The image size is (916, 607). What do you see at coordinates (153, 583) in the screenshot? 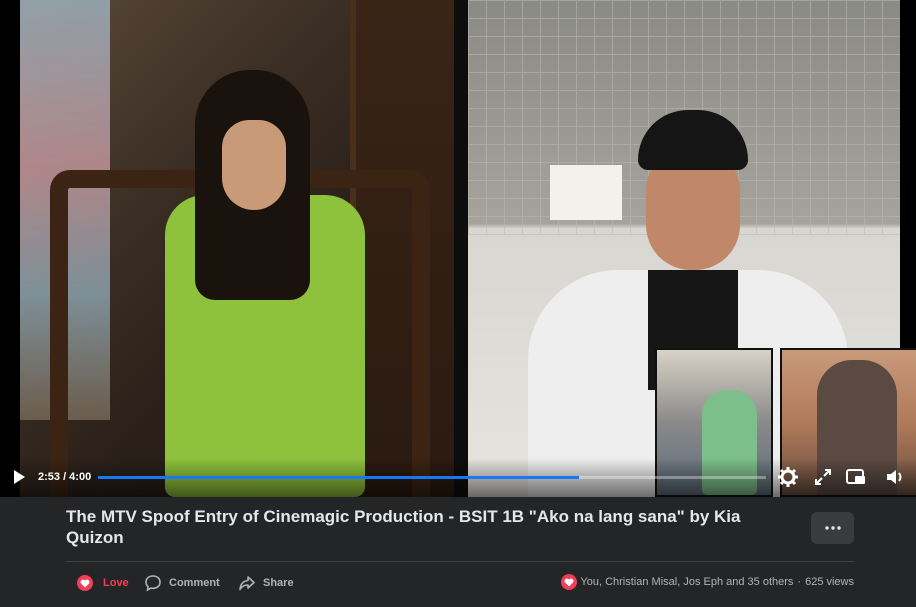
I see `comment-icon` at bounding box center [153, 583].